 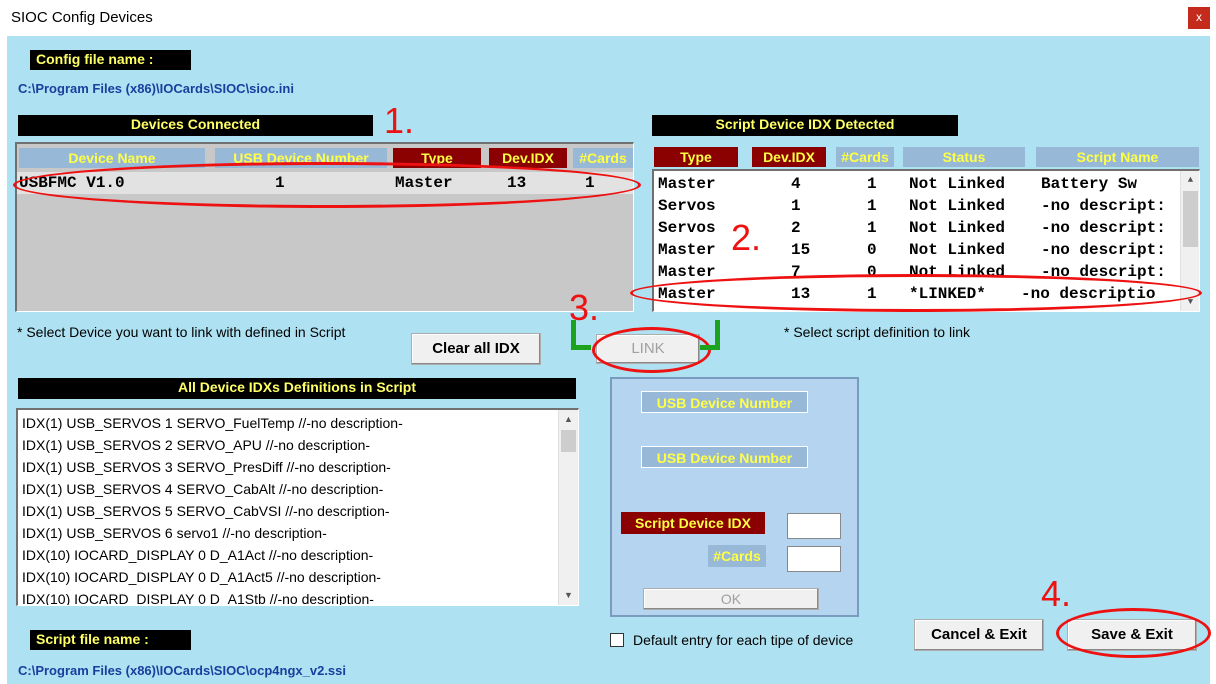 I want to click on col-script-name: Script Name, so click(x=1117, y=157).